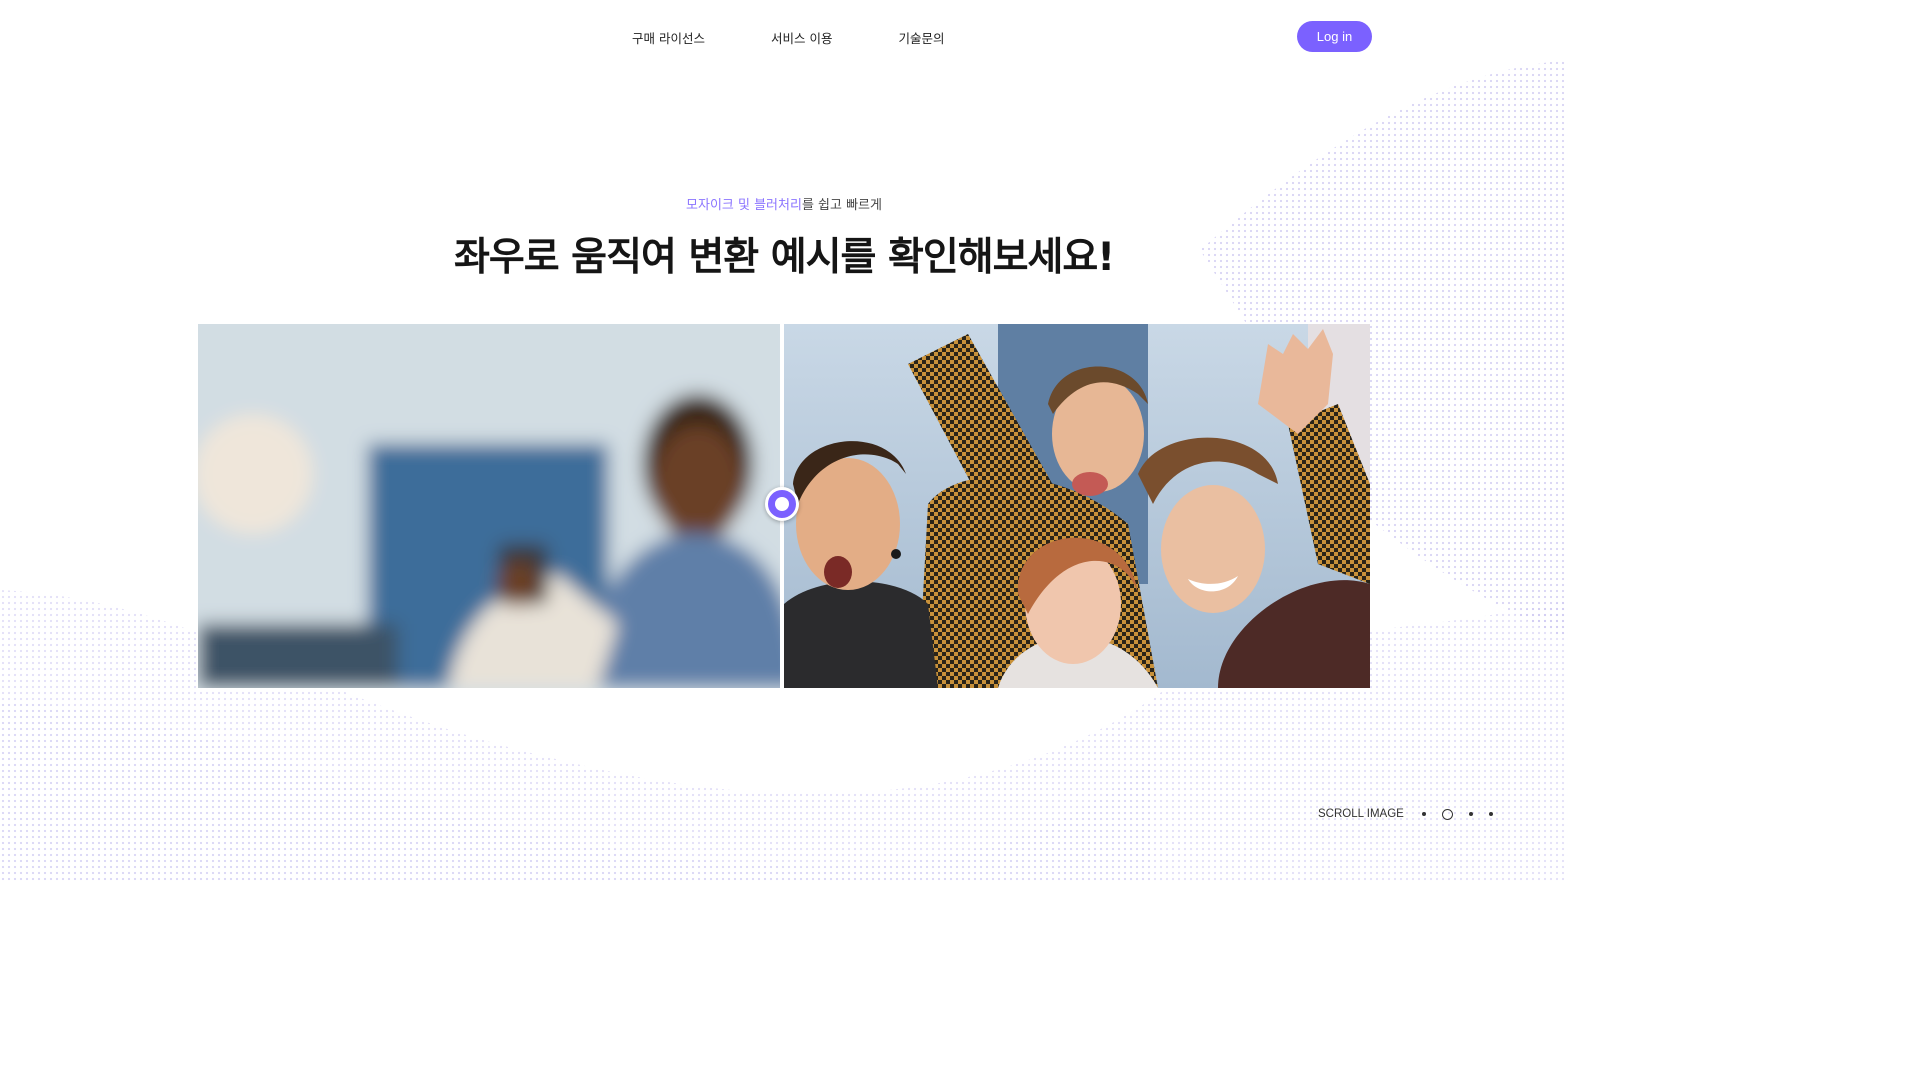 This screenshot has width=1920, height=1080. Describe the element at coordinates (1077, 506) in the screenshot. I see `original-photo` at that location.